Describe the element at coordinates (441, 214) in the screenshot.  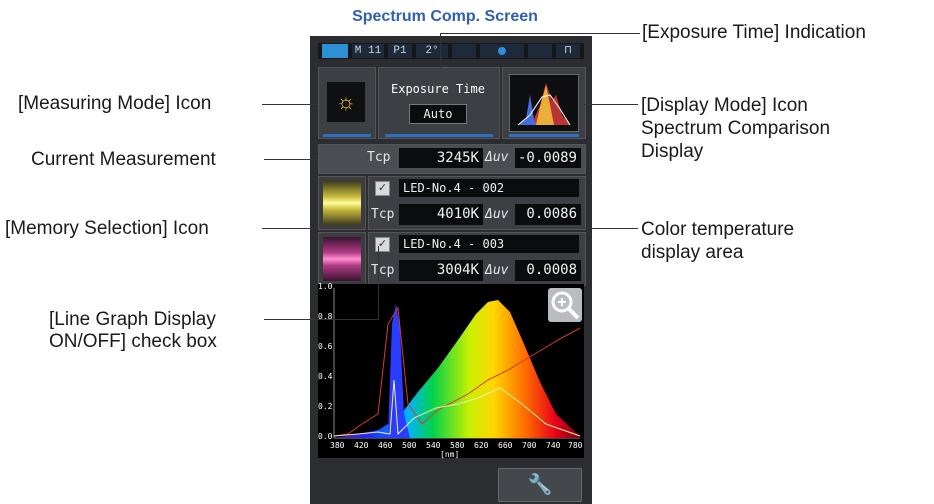
I see `memory-tcp-value-1: 4010K` at that location.